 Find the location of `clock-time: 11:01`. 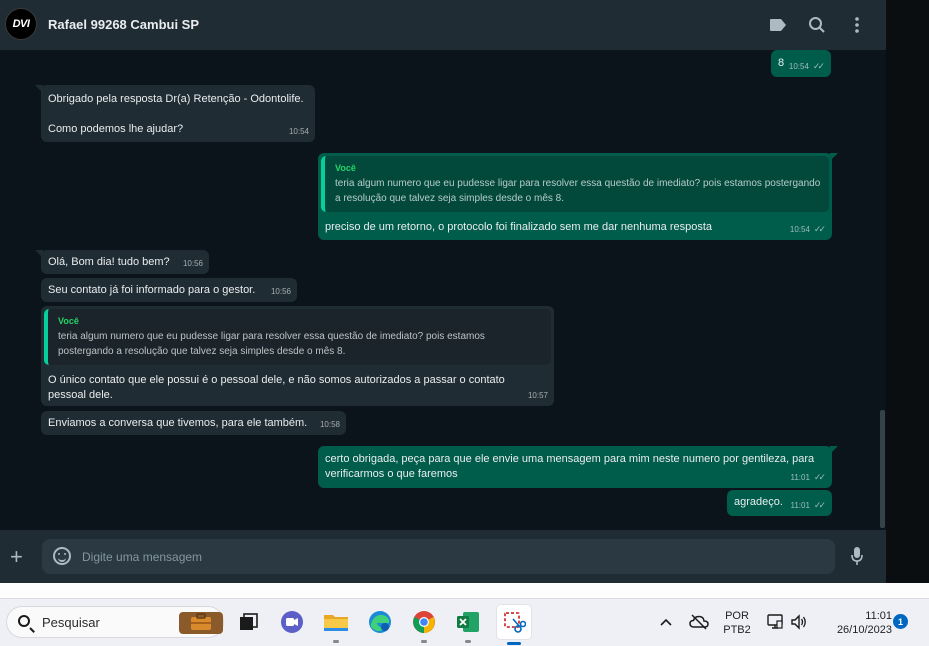

clock-time: 11:01 is located at coordinates (878, 616).